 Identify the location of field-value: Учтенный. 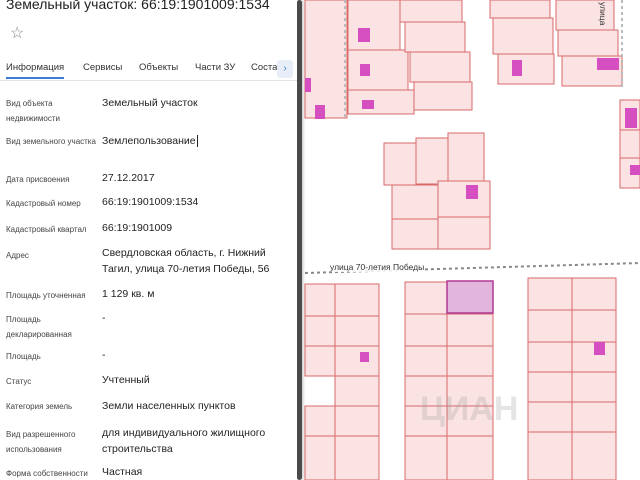
(126, 380).